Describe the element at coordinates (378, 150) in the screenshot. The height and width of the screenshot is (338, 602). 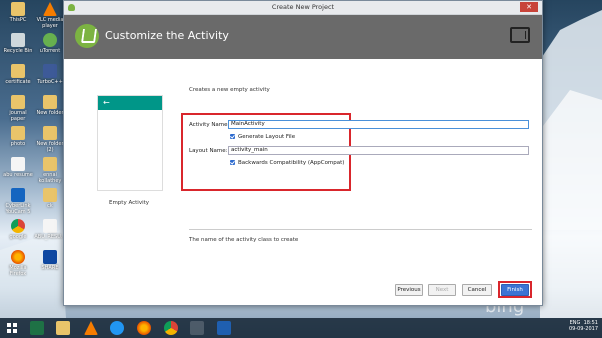
I see `layout-name-input: activity_main` at that location.